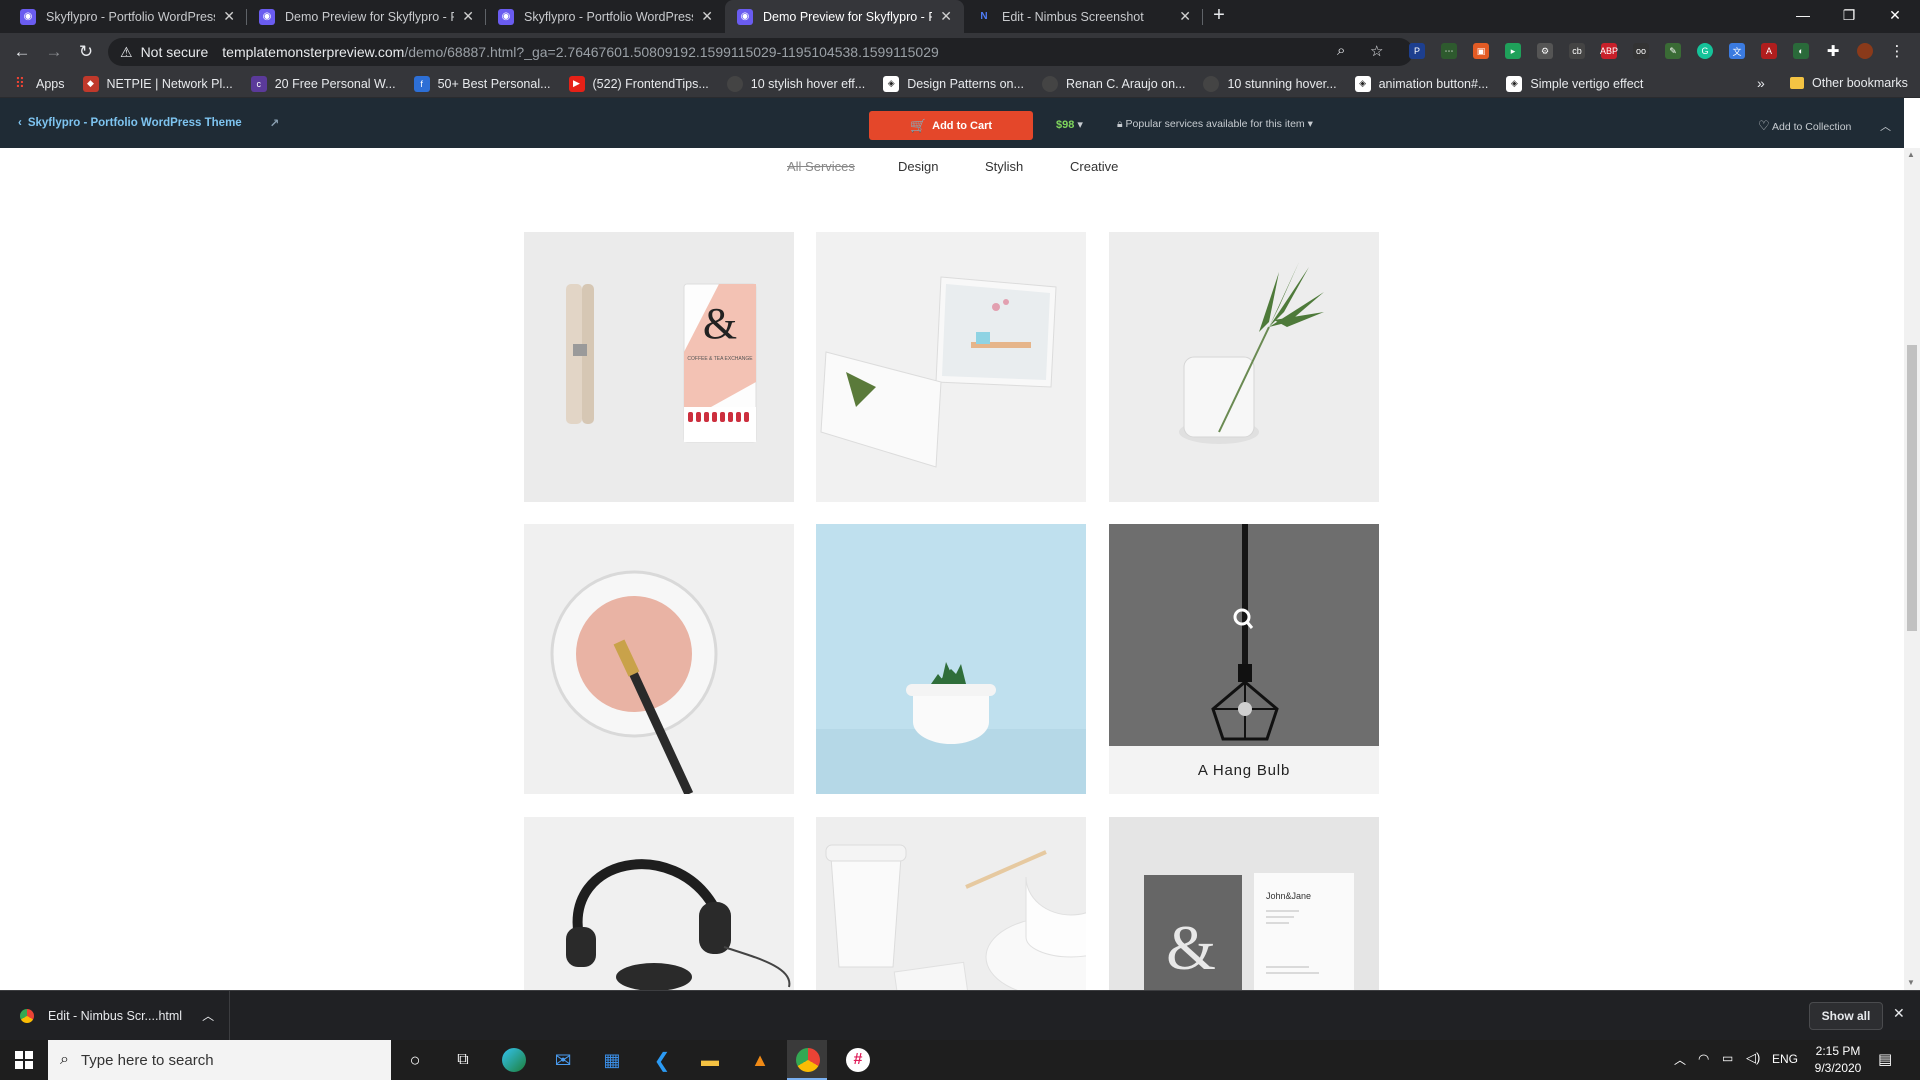  What do you see at coordinates (1577, 51) in the screenshot?
I see `extension-icon: cb` at bounding box center [1577, 51].